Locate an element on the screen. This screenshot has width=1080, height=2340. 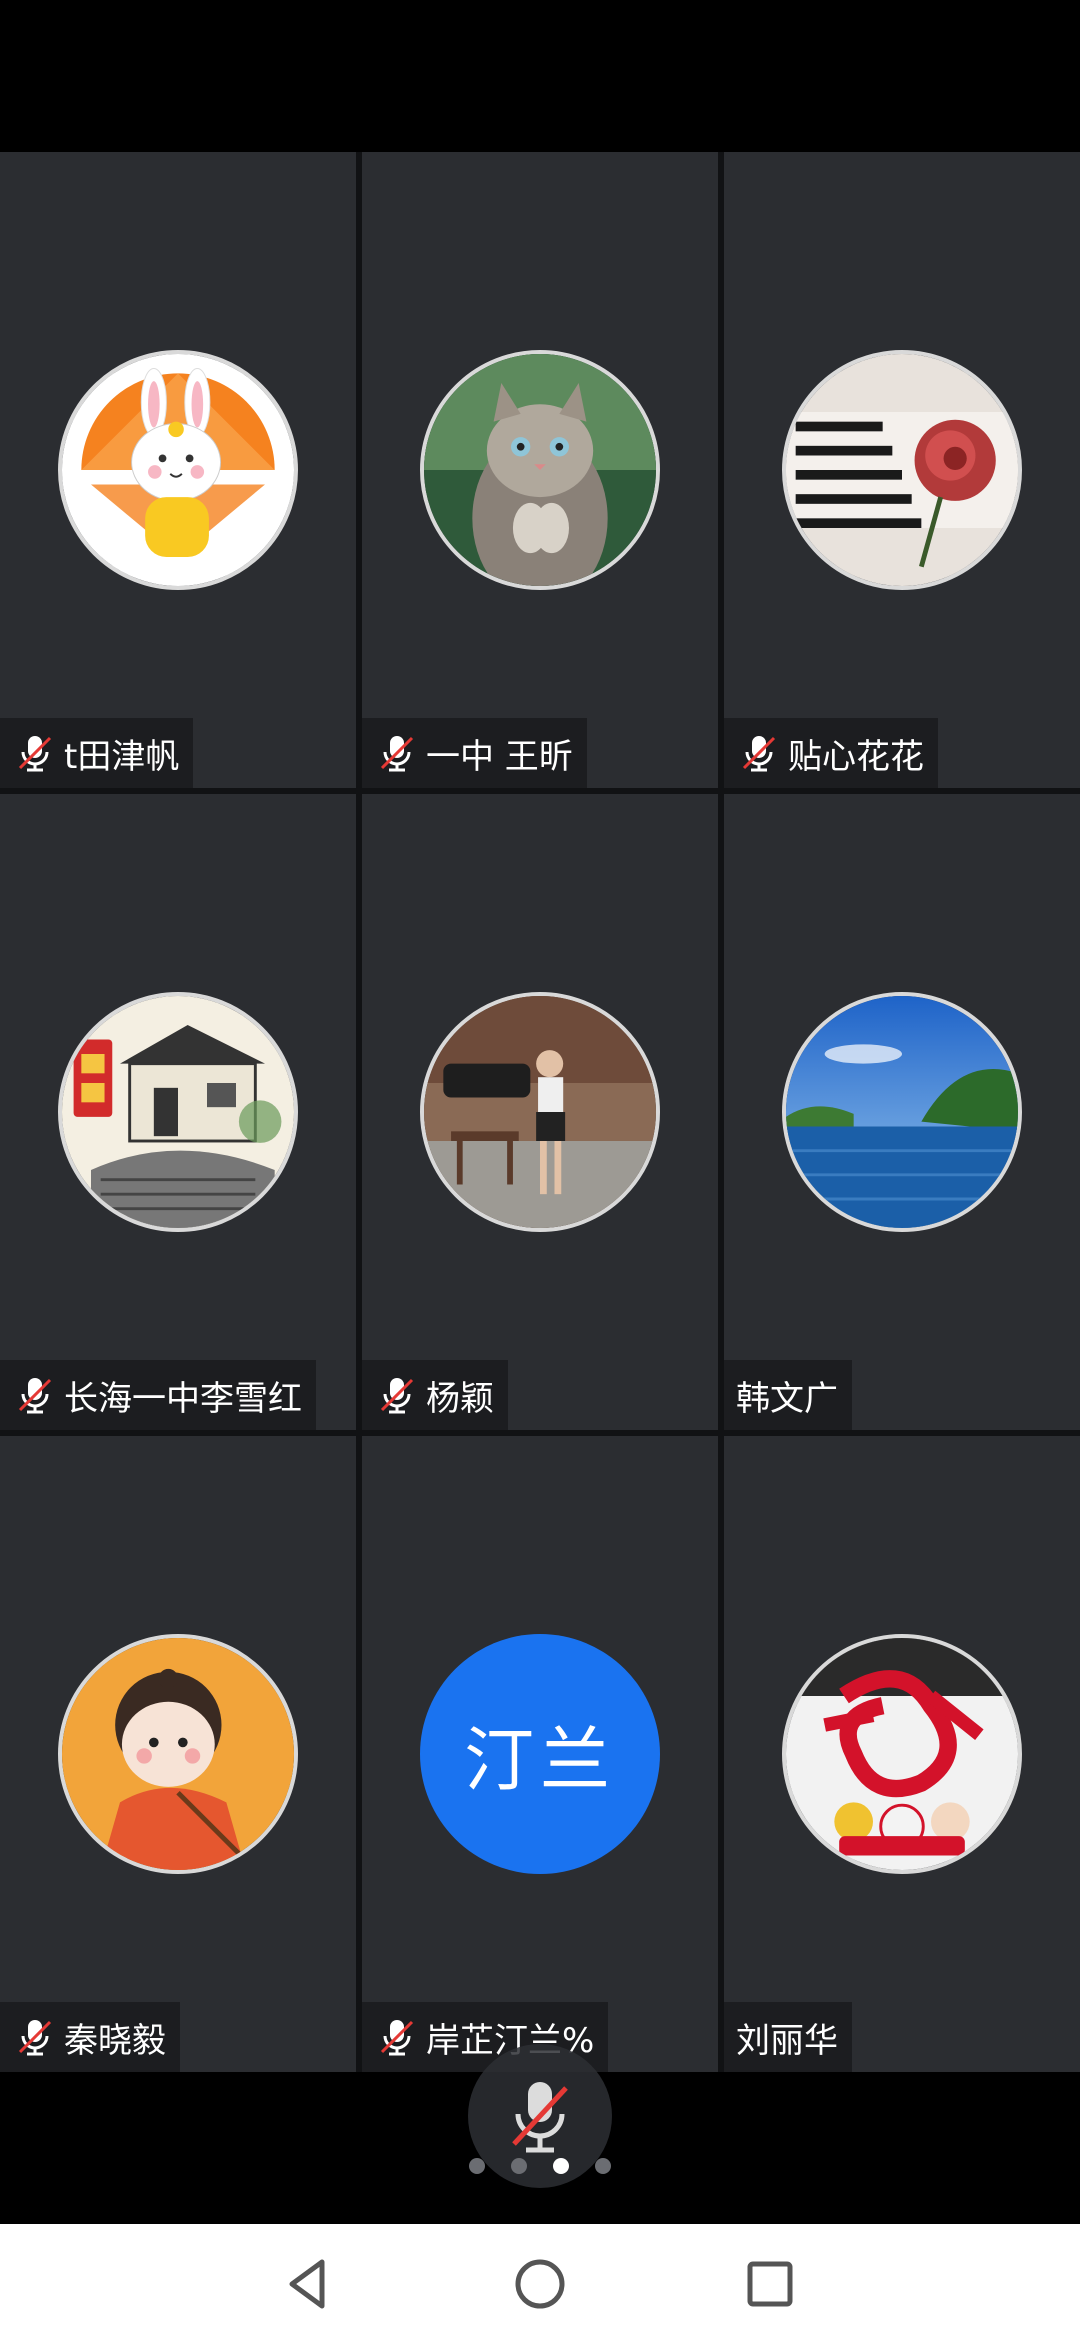
participant-tile: 刘丽华 is located at coordinates (902, 1754).